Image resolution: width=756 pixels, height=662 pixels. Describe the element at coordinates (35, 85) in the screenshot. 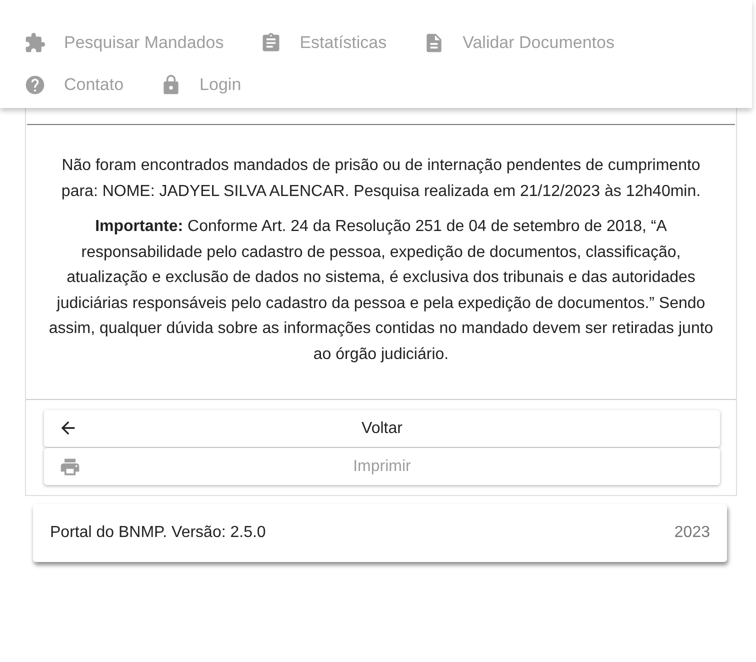

I see `help-icon` at that location.